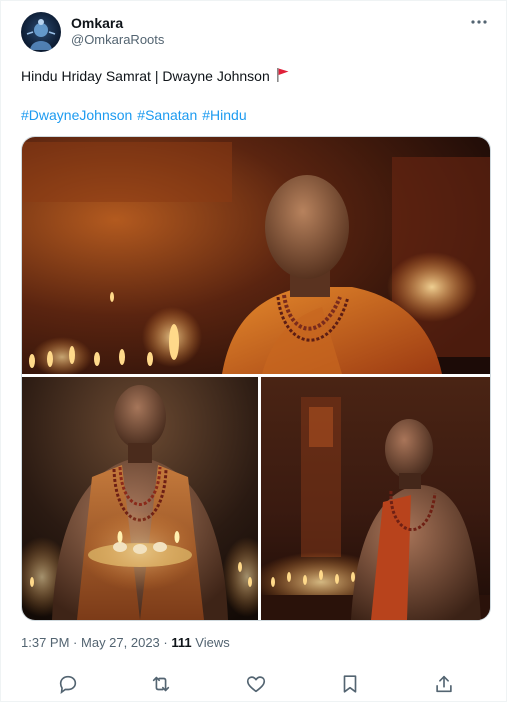 This screenshot has height=702, width=507. I want to click on bookmark-icon, so click(350, 684).